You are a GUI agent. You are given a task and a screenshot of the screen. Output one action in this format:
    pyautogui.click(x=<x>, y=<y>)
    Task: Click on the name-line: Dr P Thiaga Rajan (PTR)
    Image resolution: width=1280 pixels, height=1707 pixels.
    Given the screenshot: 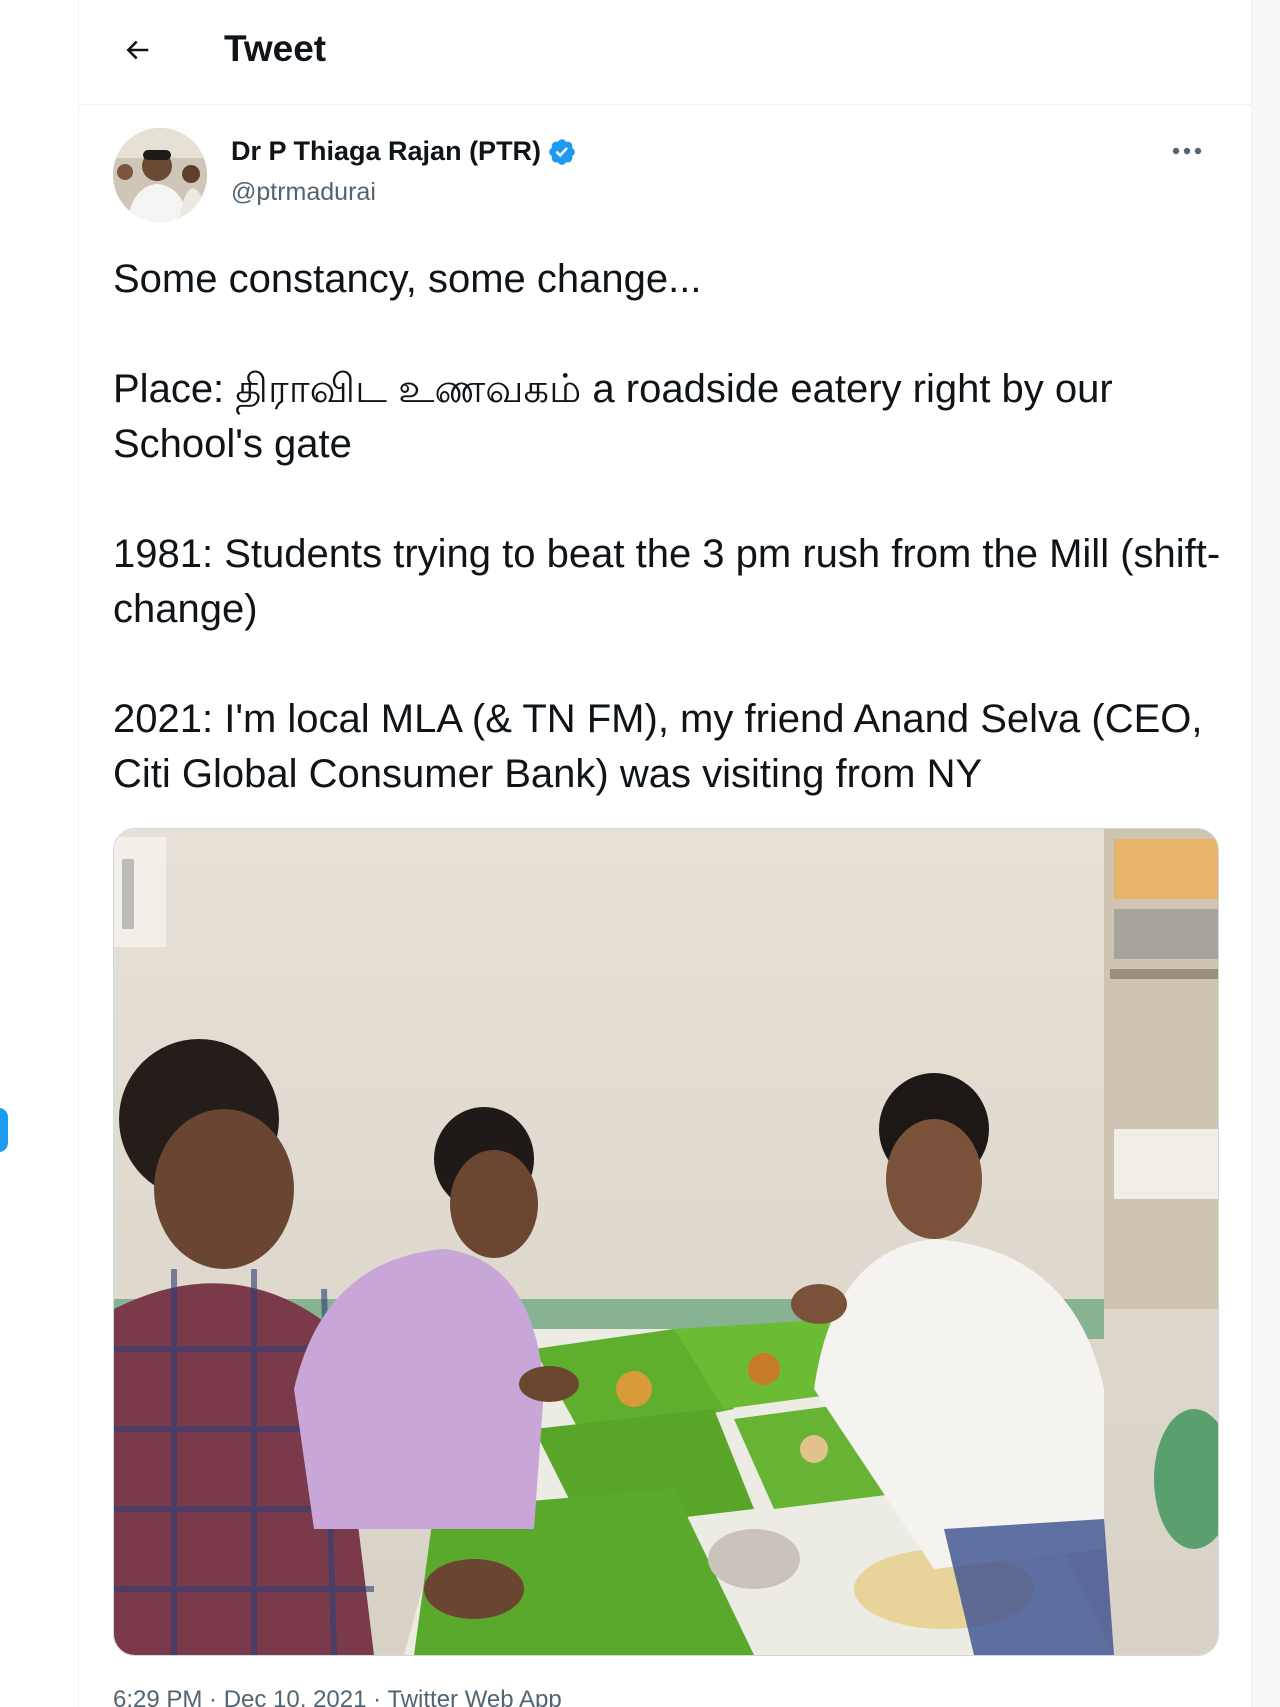 What is the action you would take?
    pyautogui.click(x=404, y=151)
    